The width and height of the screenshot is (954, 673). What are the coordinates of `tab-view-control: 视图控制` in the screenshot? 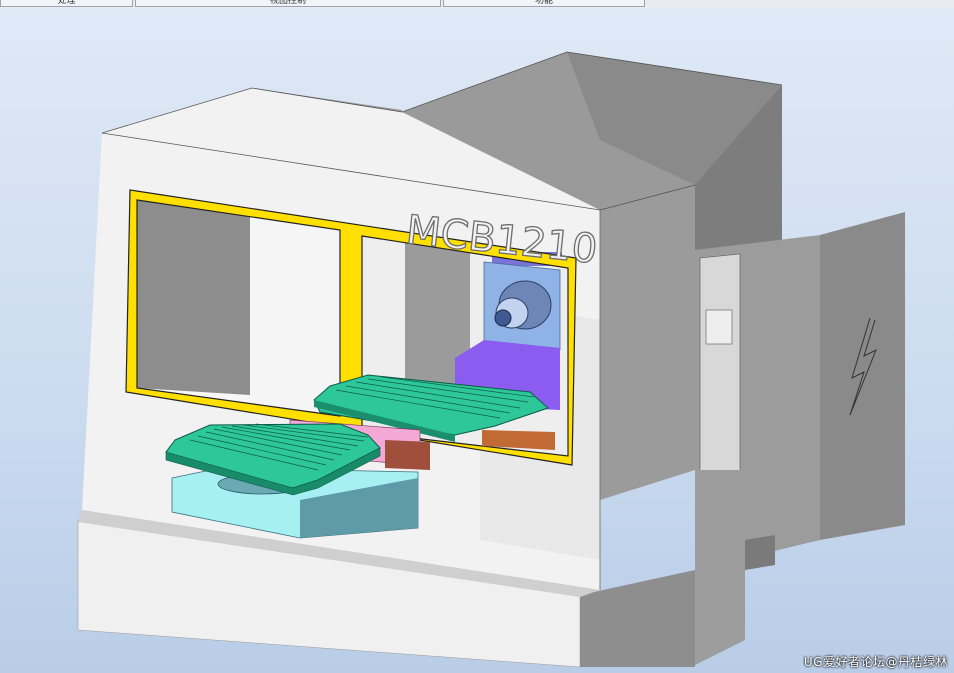 It's located at (288, 3).